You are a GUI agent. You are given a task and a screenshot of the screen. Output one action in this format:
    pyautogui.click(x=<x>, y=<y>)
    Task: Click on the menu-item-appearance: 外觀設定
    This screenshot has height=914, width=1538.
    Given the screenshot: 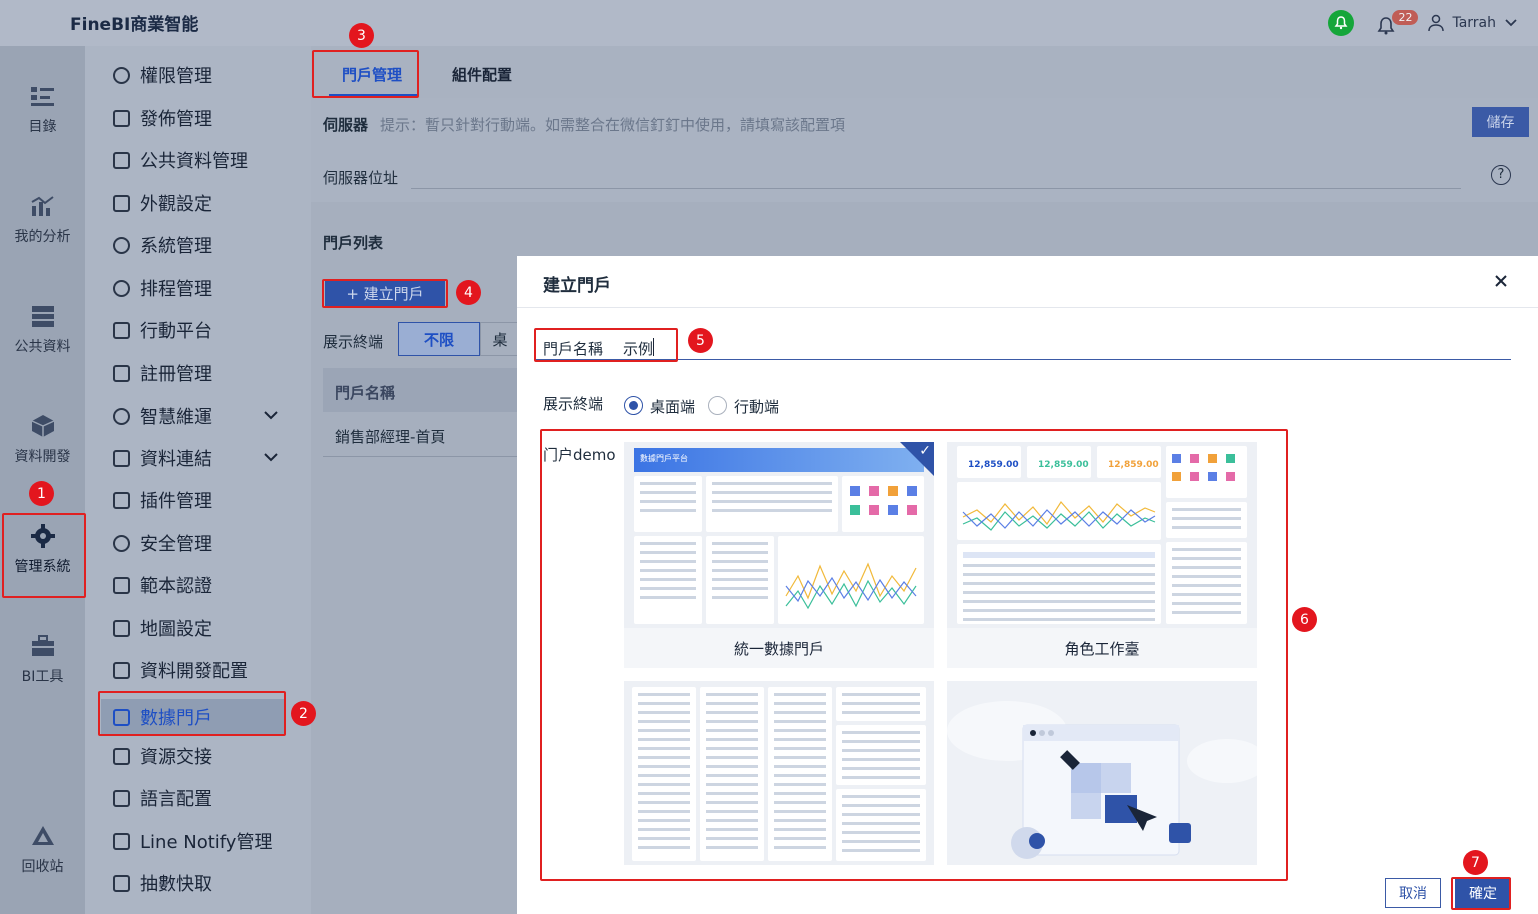 What is the action you would take?
    pyautogui.click(x=162, y=203)
    